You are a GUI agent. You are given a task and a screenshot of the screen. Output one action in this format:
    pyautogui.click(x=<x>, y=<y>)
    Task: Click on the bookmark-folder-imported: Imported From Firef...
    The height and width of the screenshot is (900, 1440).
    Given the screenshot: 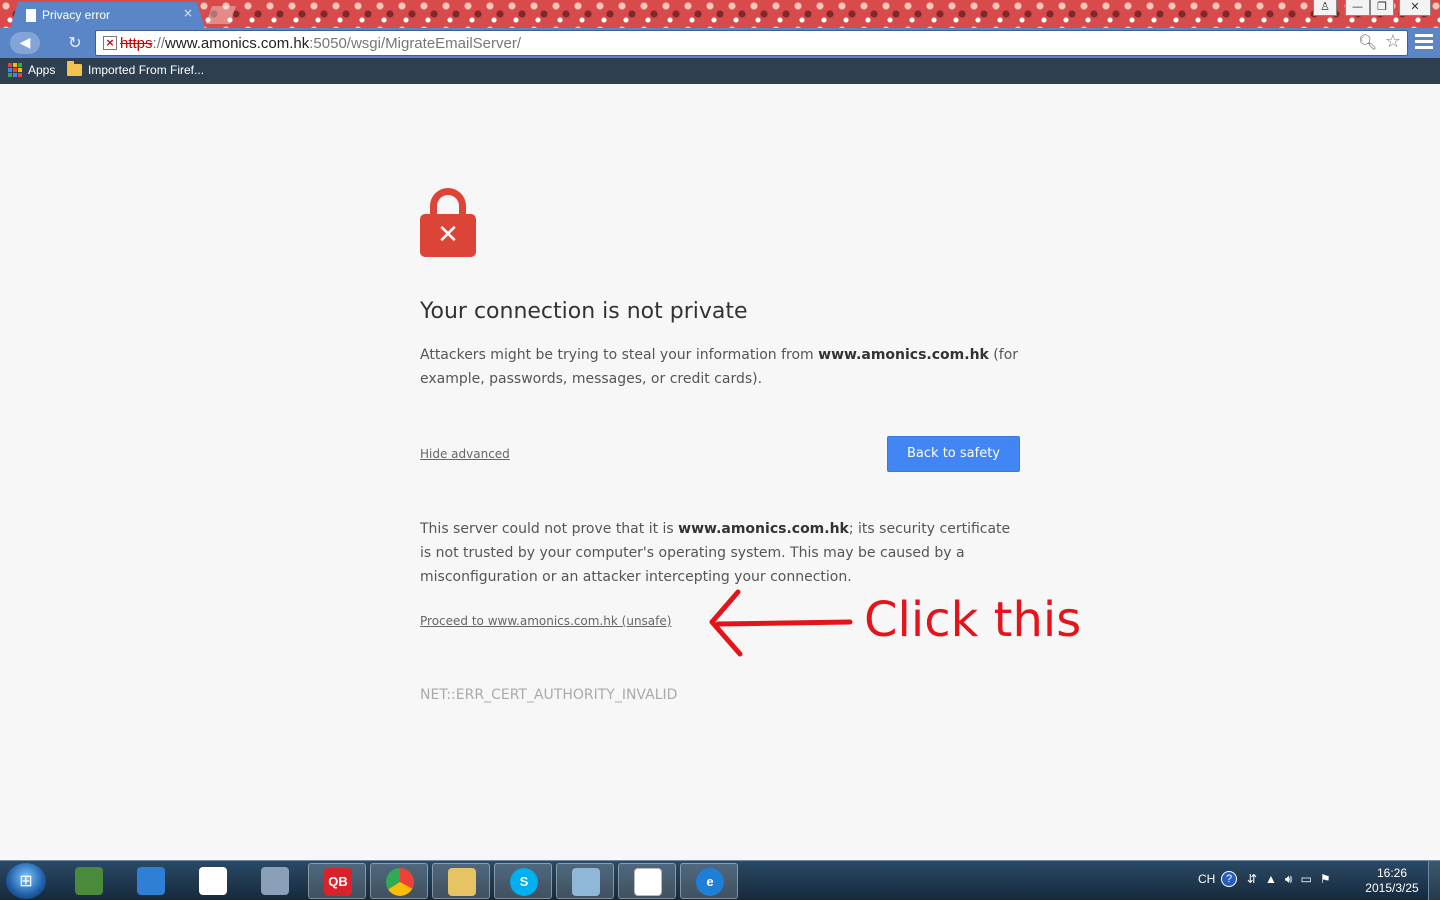 What is the action you would take?
    pyautogui.click(x=136, y=69)
    